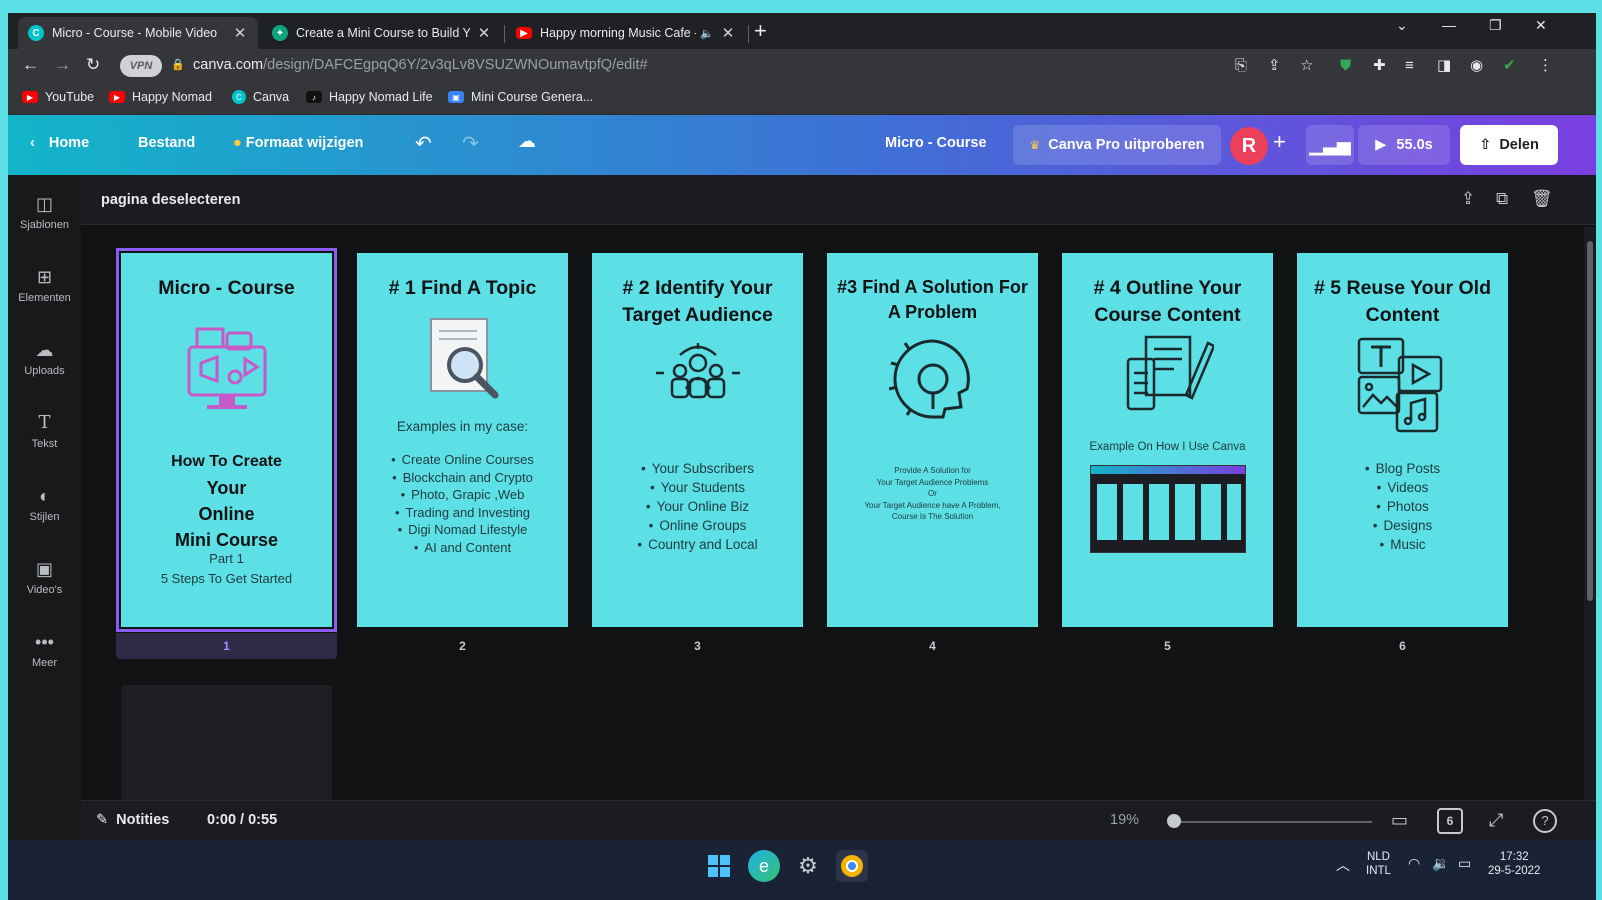 This screenshot has width=1602, height=900. Describe the element at coordinates (1249, 146) in the screenshot. I see `avatar: R` at that location.